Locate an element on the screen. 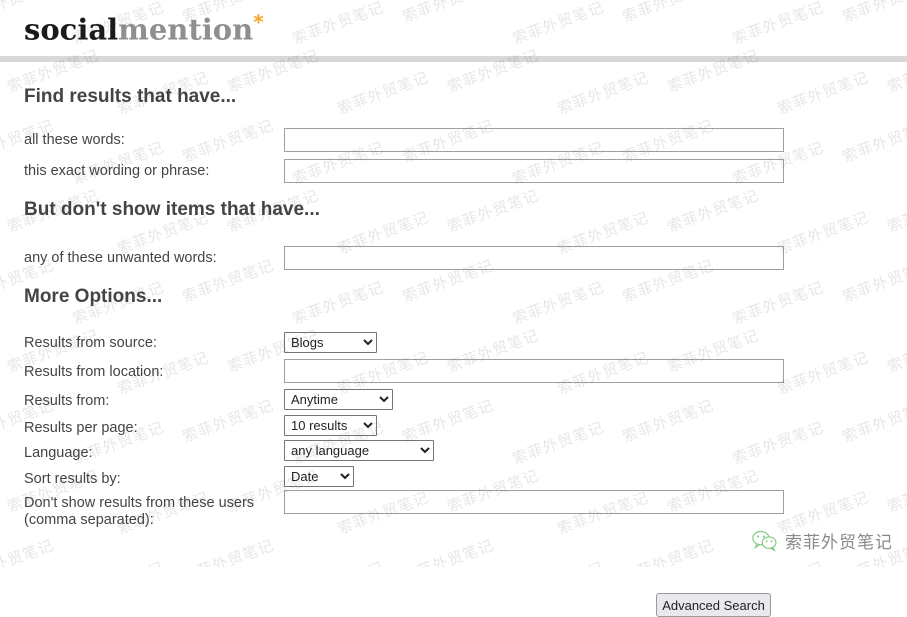  label-sort-results-by: Sort results by: is located at coordinates (72, 479).